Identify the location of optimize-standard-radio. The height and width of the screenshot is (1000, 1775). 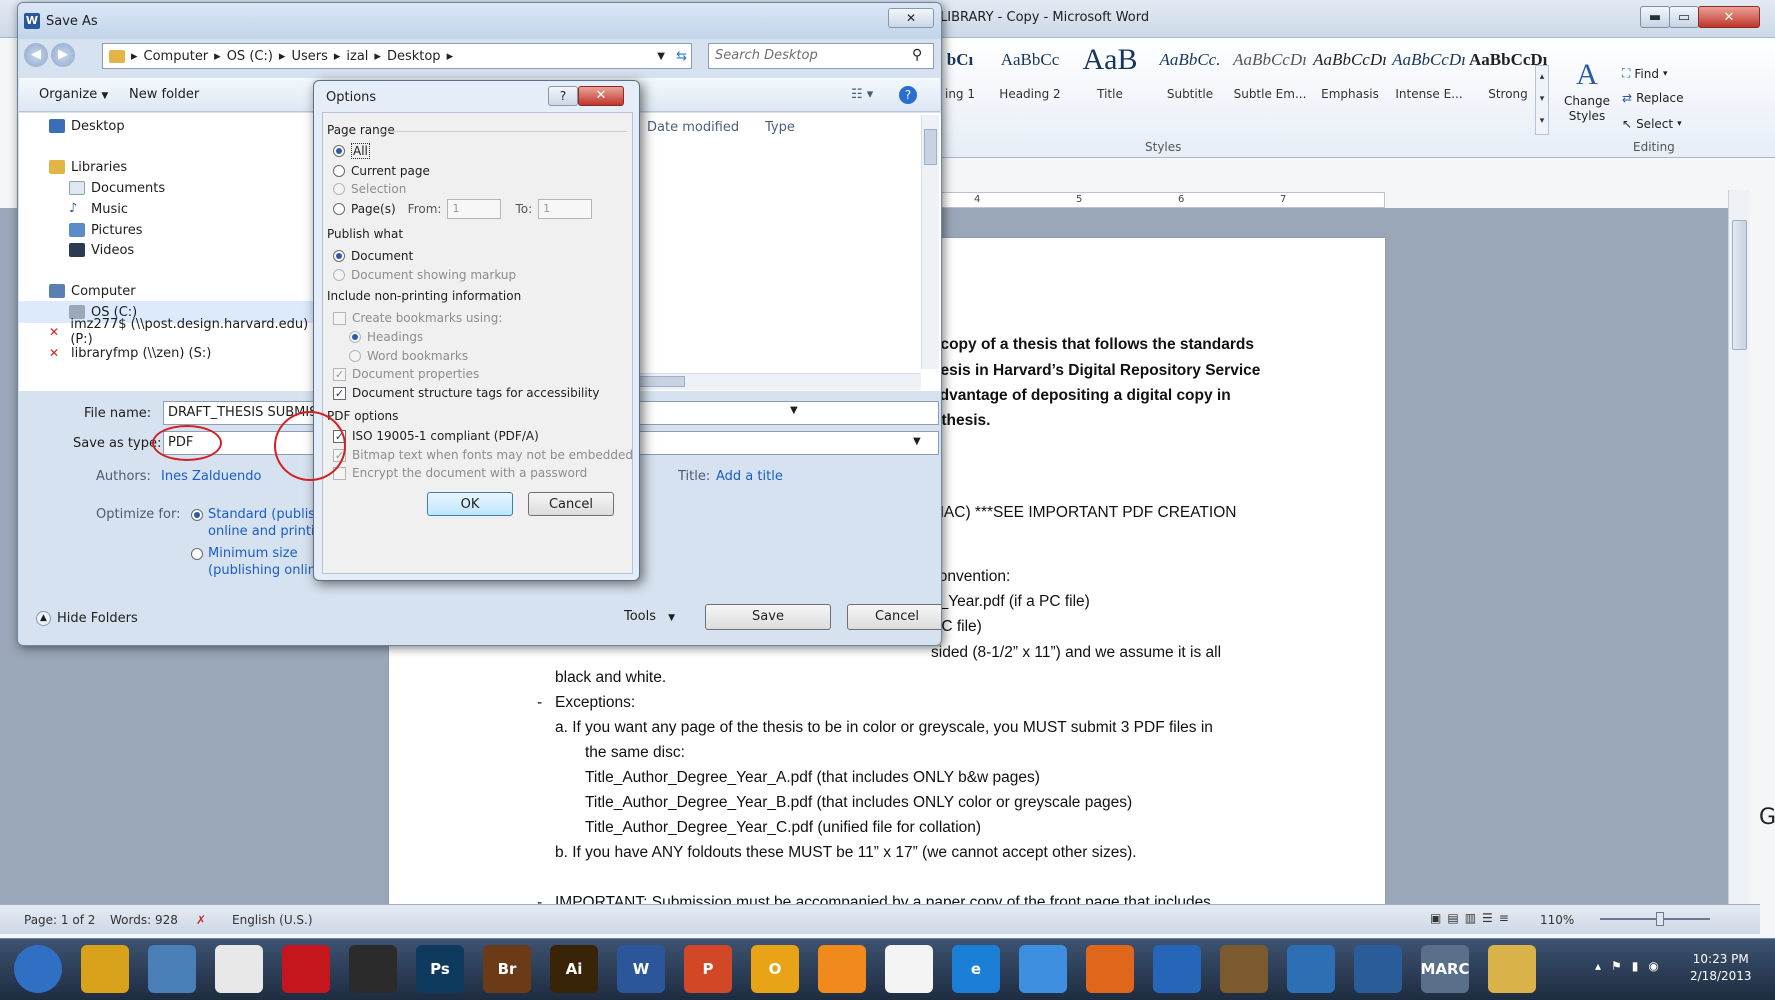
(197, 515).